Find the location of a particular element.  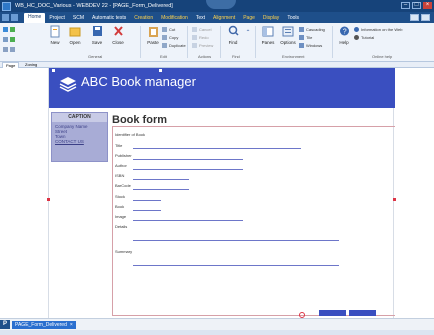

new-document-icon is located at coordinates (55, 31).